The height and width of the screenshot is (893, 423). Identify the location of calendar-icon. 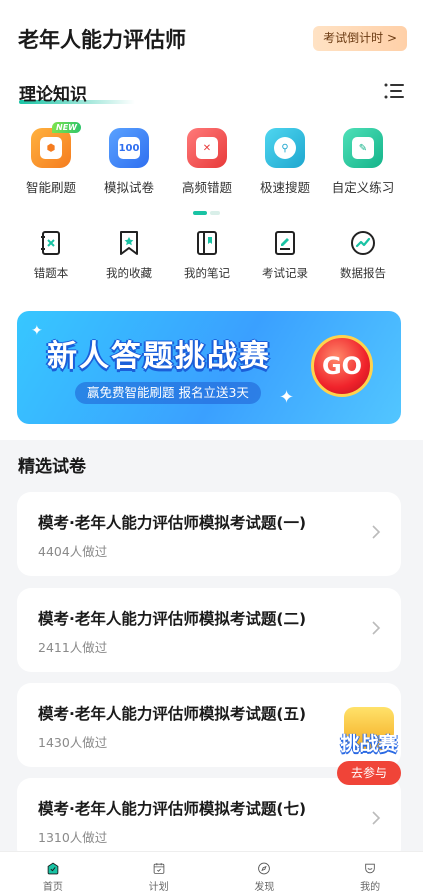
(158, 868).